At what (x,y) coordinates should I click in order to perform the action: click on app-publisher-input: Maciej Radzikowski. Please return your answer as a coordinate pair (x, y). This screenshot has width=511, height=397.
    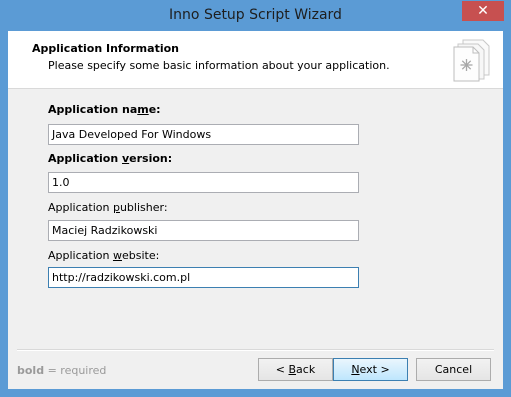
    Looking at the image, I should click on (203, 230).